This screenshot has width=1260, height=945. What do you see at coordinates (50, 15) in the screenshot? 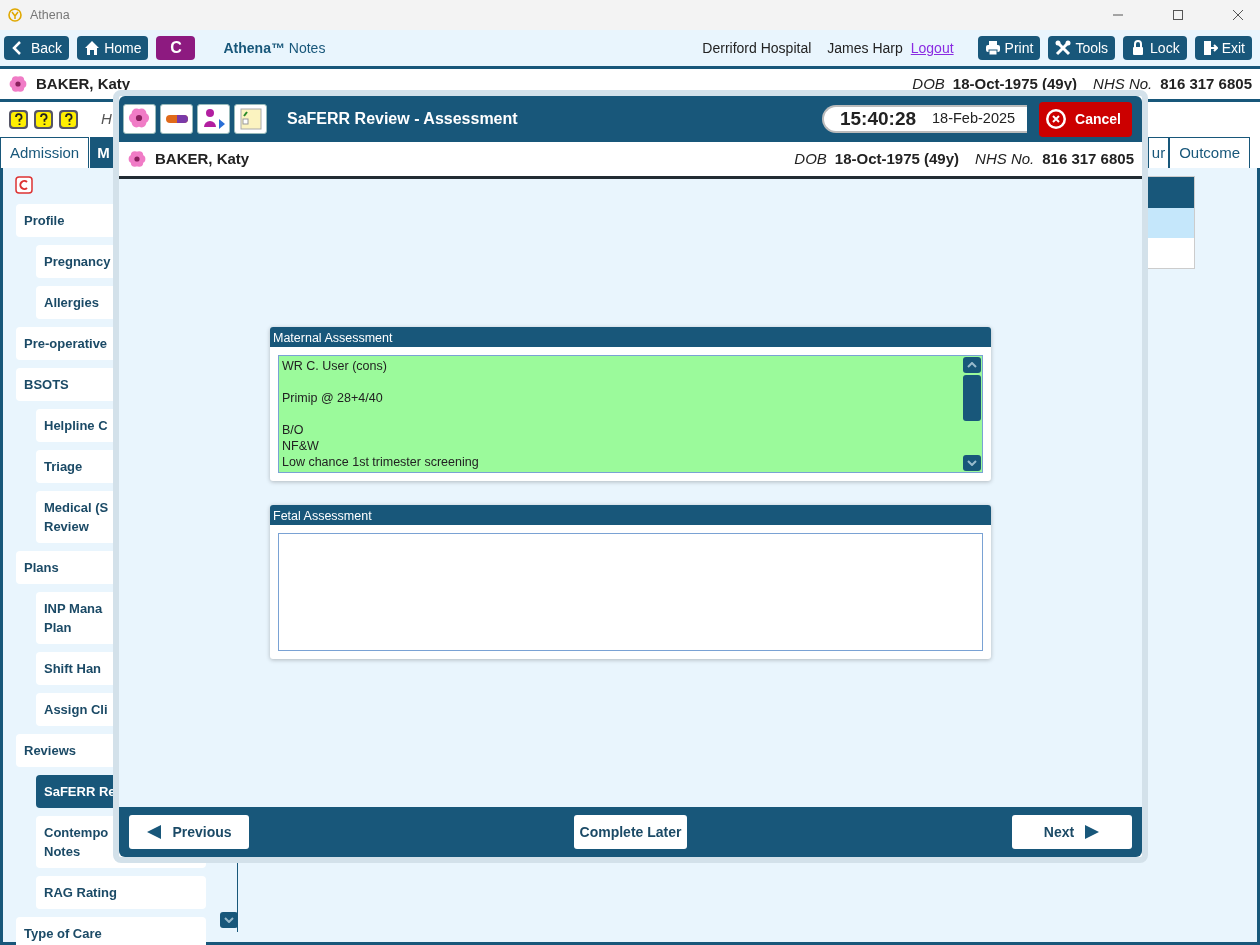
I see `window-title: Athena` at bounding box center [50, 15].